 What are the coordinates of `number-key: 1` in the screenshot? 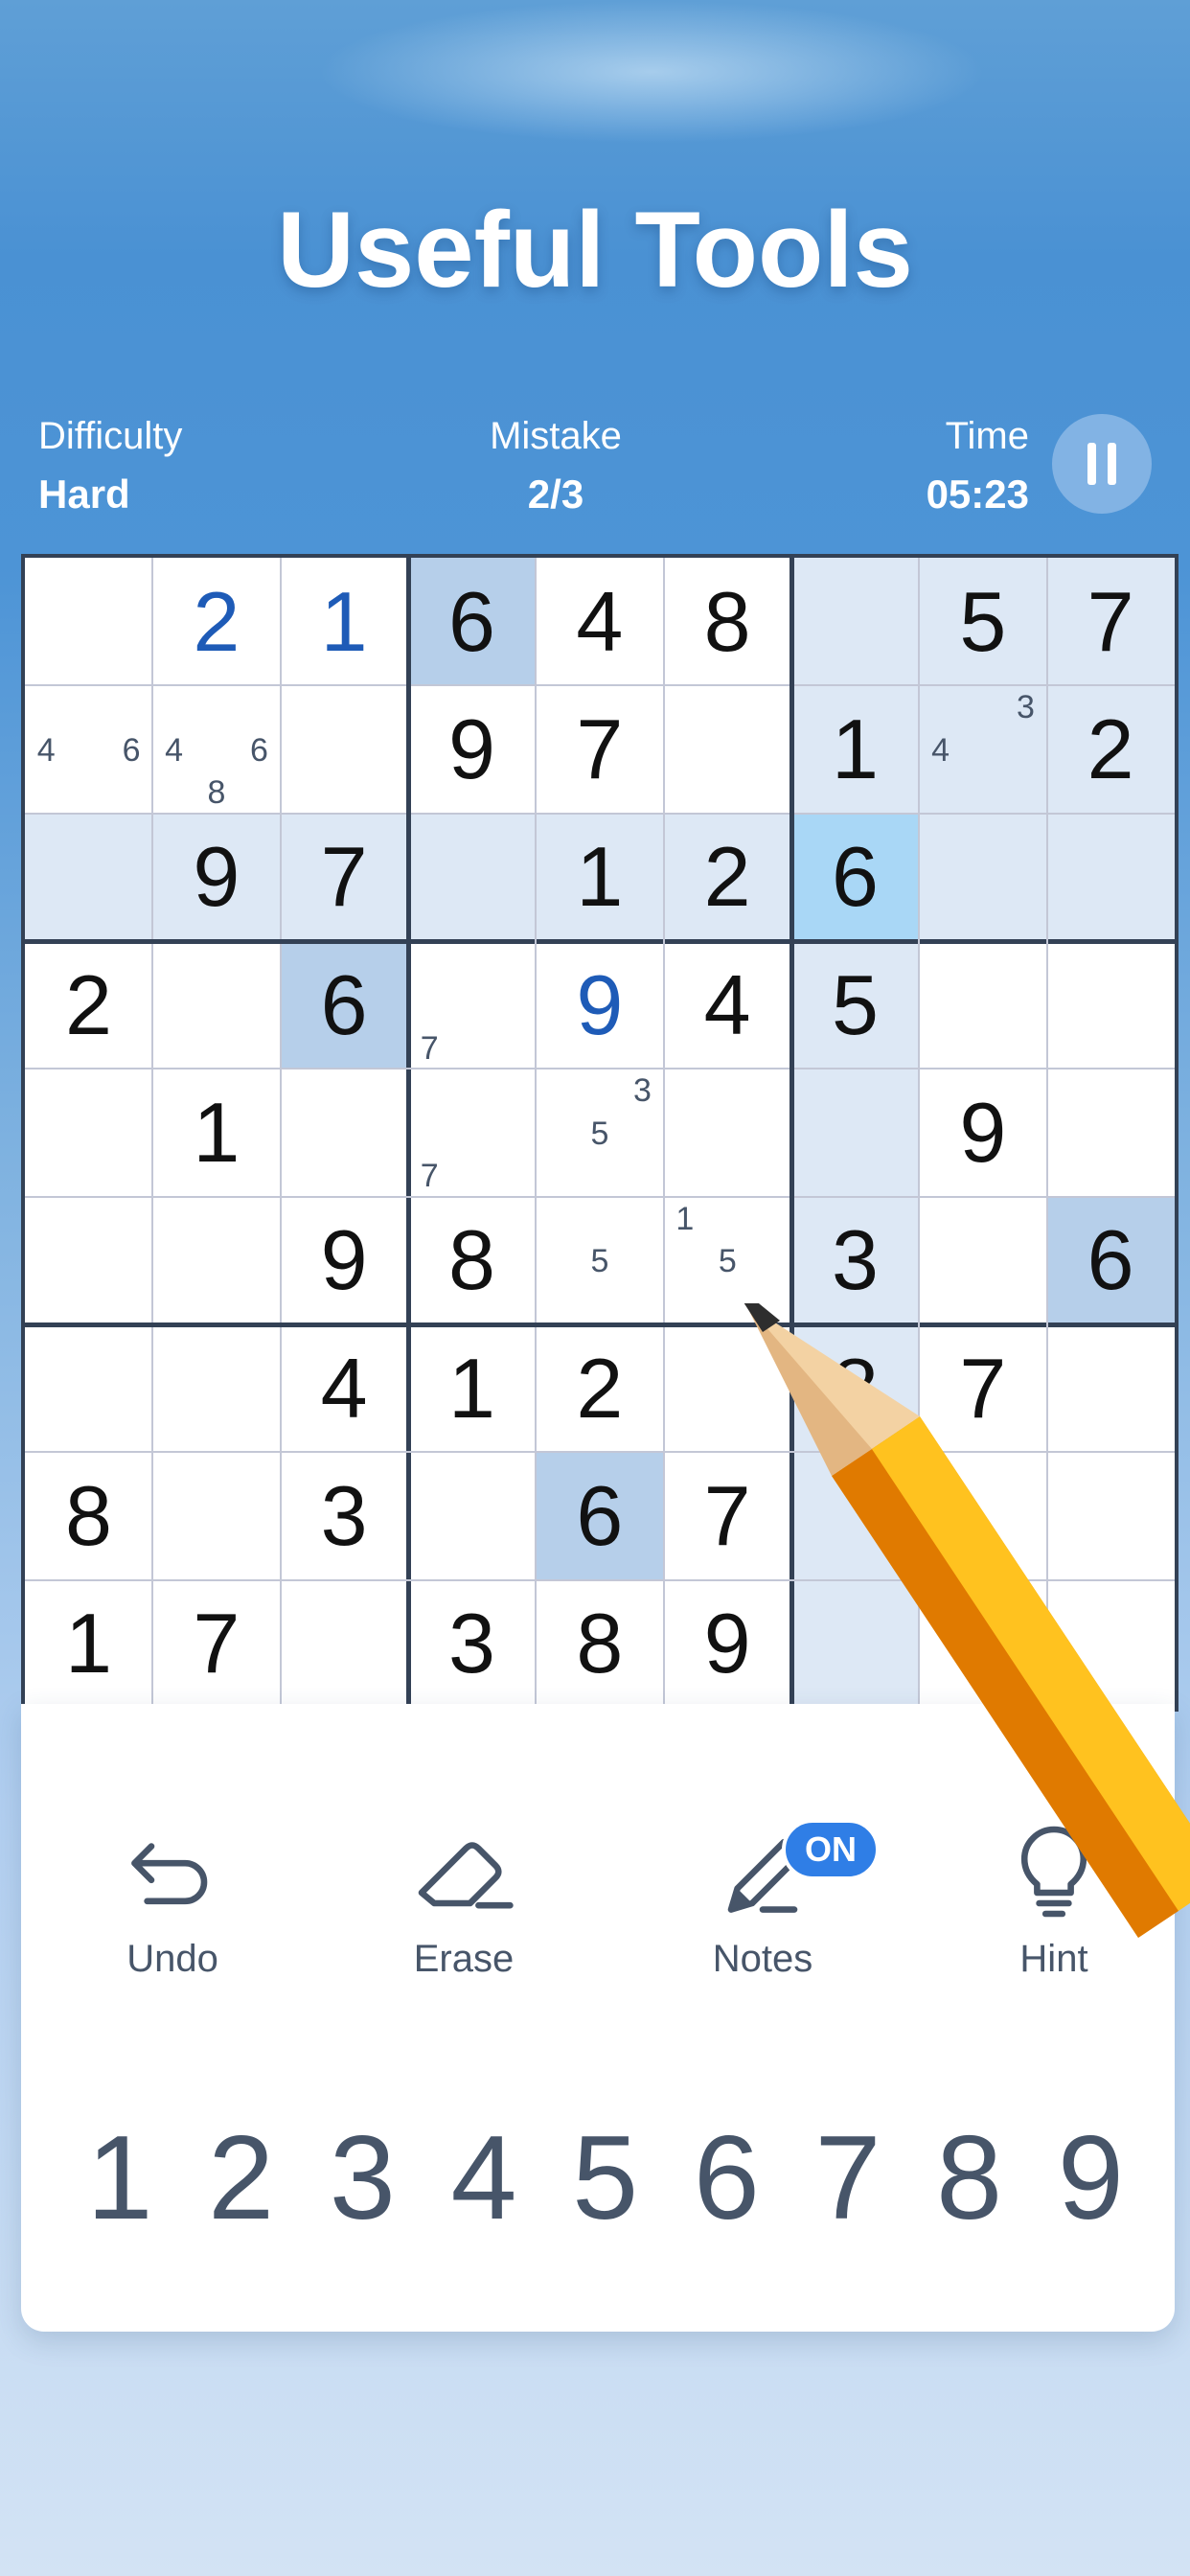 It's located at (120, 2178).